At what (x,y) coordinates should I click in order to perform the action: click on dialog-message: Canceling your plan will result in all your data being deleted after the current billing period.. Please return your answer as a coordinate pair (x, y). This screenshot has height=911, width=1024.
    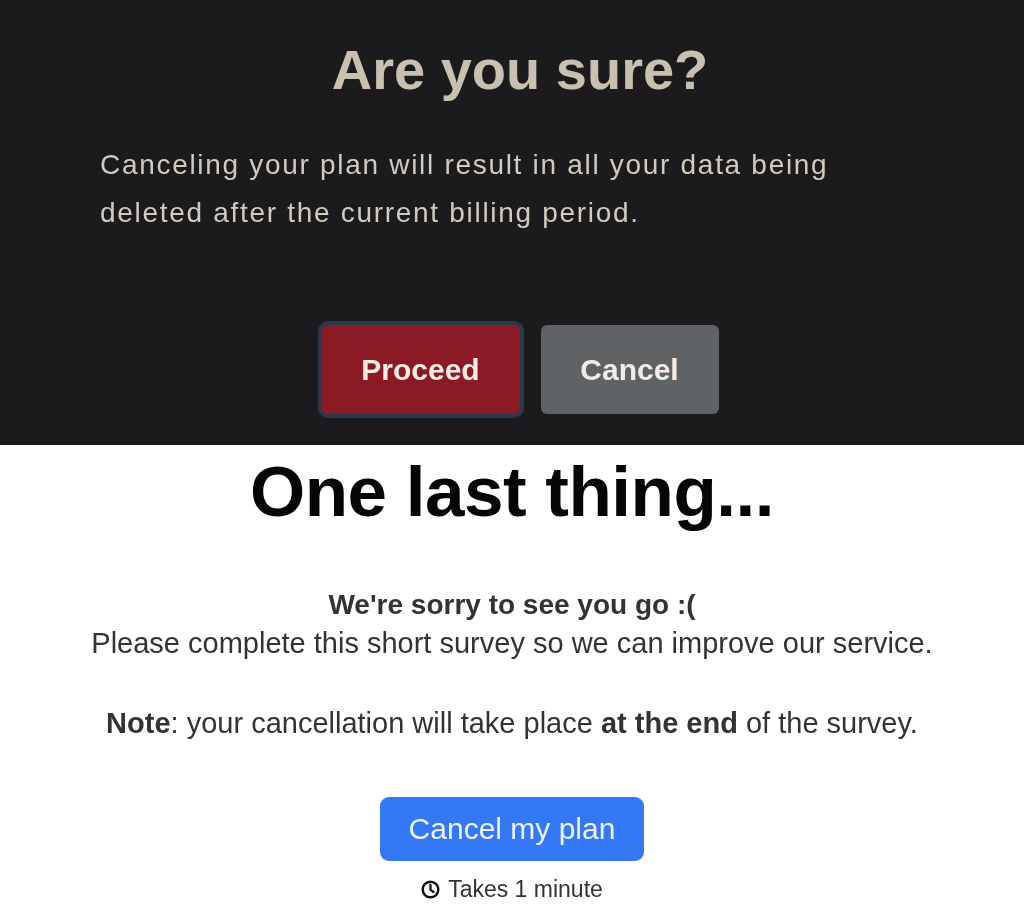
    Looking at the image, I should click on (465, 189).